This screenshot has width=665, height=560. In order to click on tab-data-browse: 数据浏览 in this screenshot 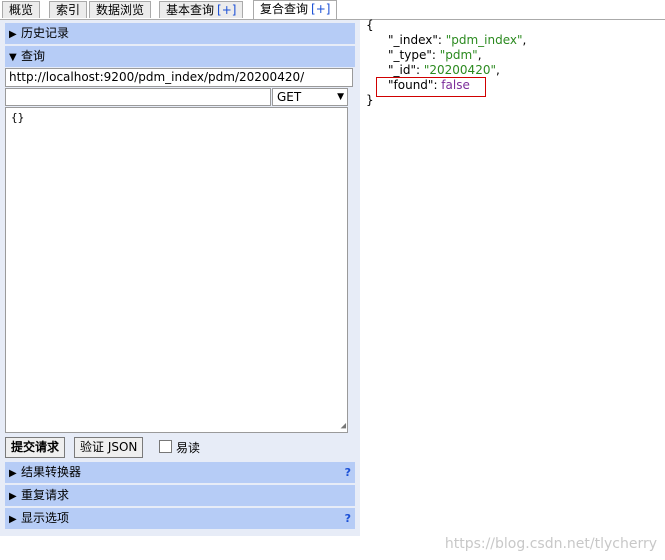, I will do `click(120, 9)`.